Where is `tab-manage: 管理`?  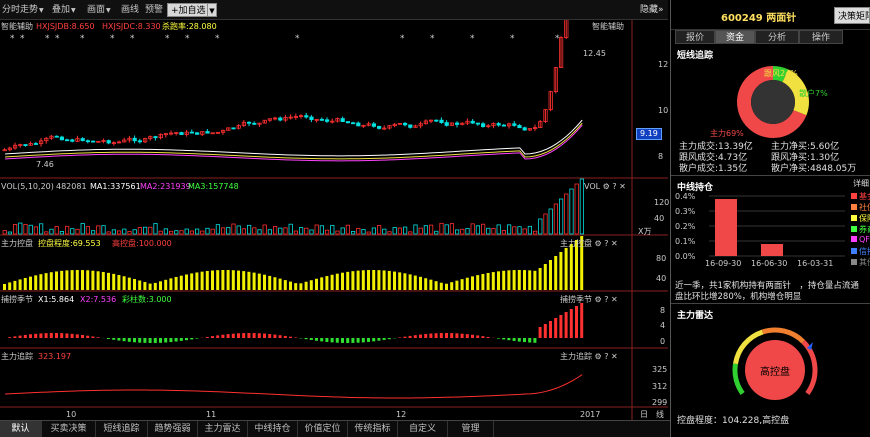 tab-manage: 管理 is located at coordinates (471, 429).